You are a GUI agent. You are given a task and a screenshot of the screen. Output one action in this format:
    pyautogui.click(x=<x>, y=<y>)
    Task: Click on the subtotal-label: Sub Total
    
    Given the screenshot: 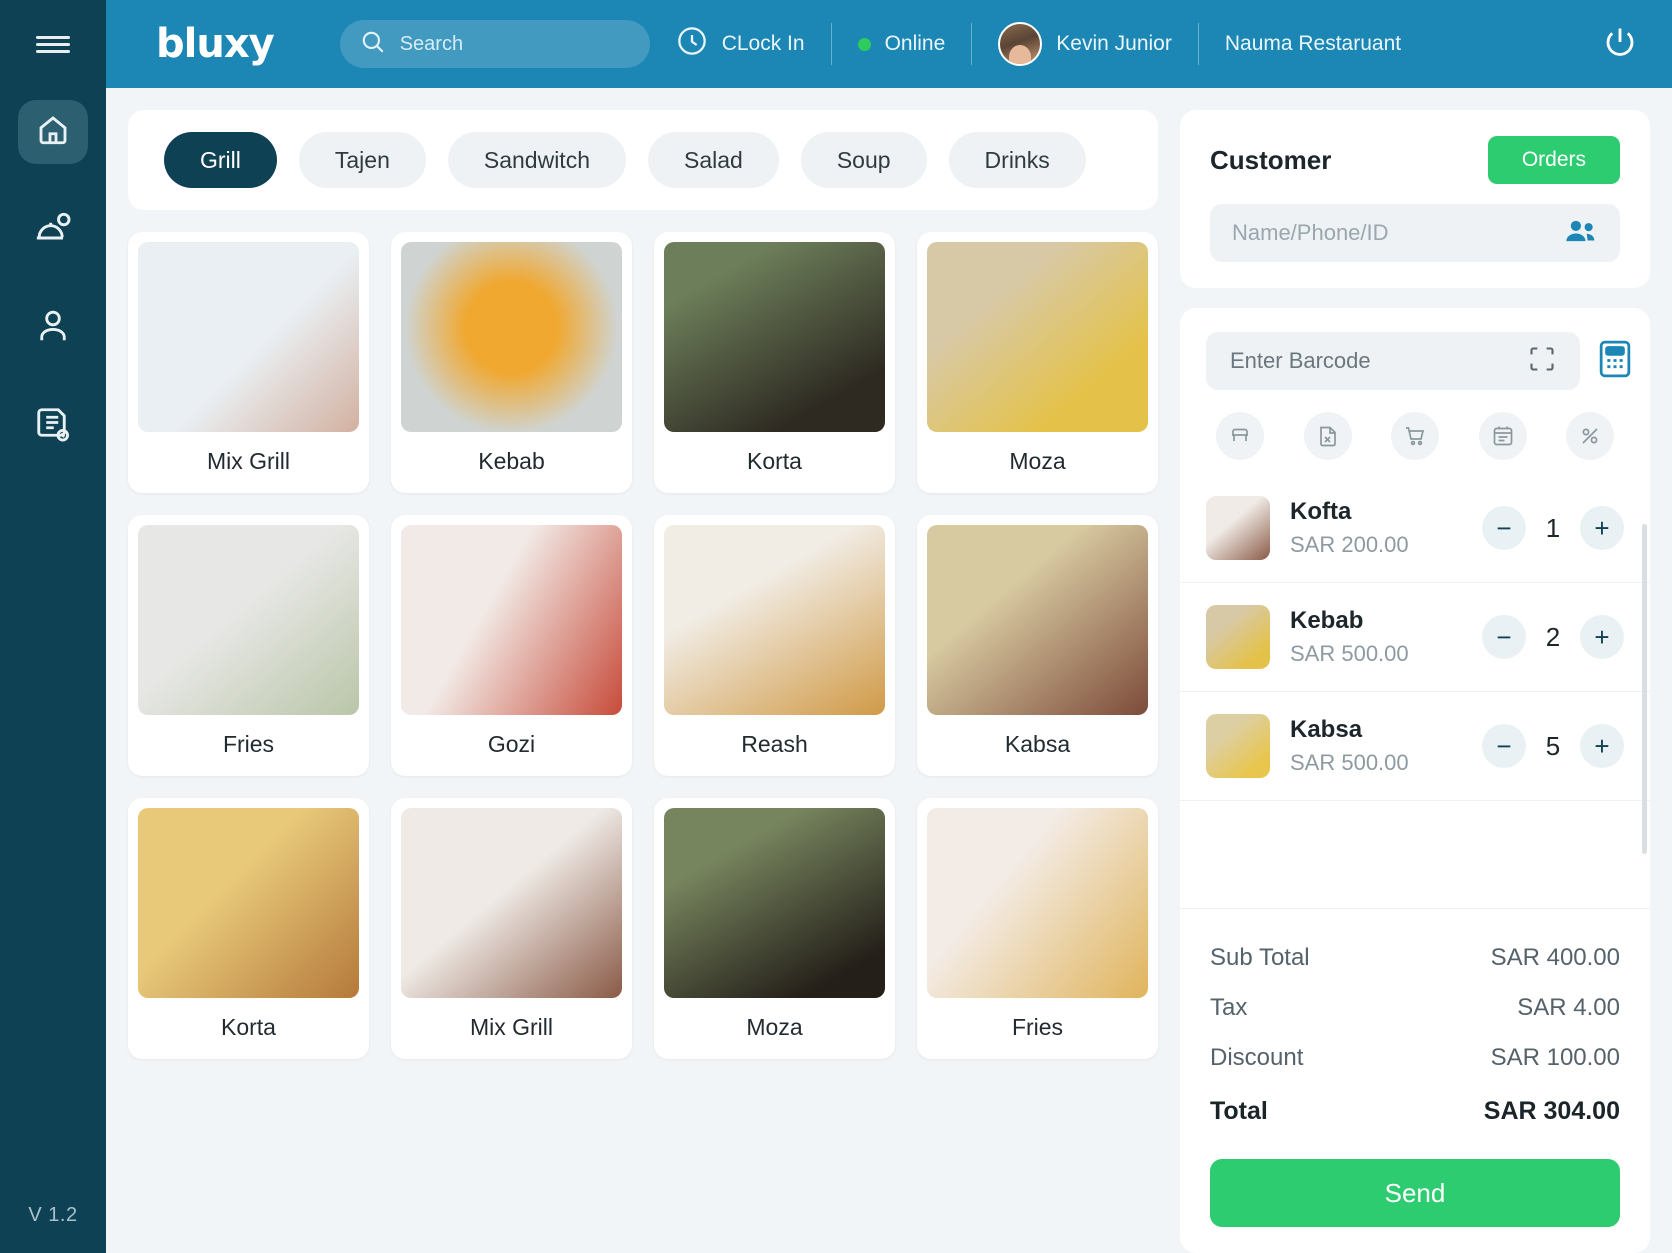 What is the action you would take?
    pyautogui.click(x=1260, y=957)
    